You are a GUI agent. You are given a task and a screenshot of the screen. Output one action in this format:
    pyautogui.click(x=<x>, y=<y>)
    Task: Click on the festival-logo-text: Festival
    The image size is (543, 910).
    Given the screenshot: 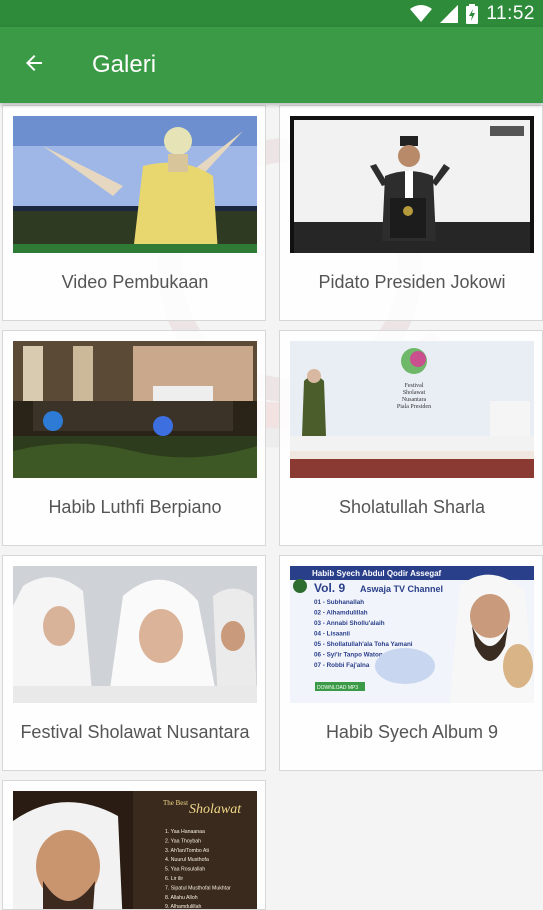 What is the action you would take?
    pyautogui.click(x=414, y=386)
    